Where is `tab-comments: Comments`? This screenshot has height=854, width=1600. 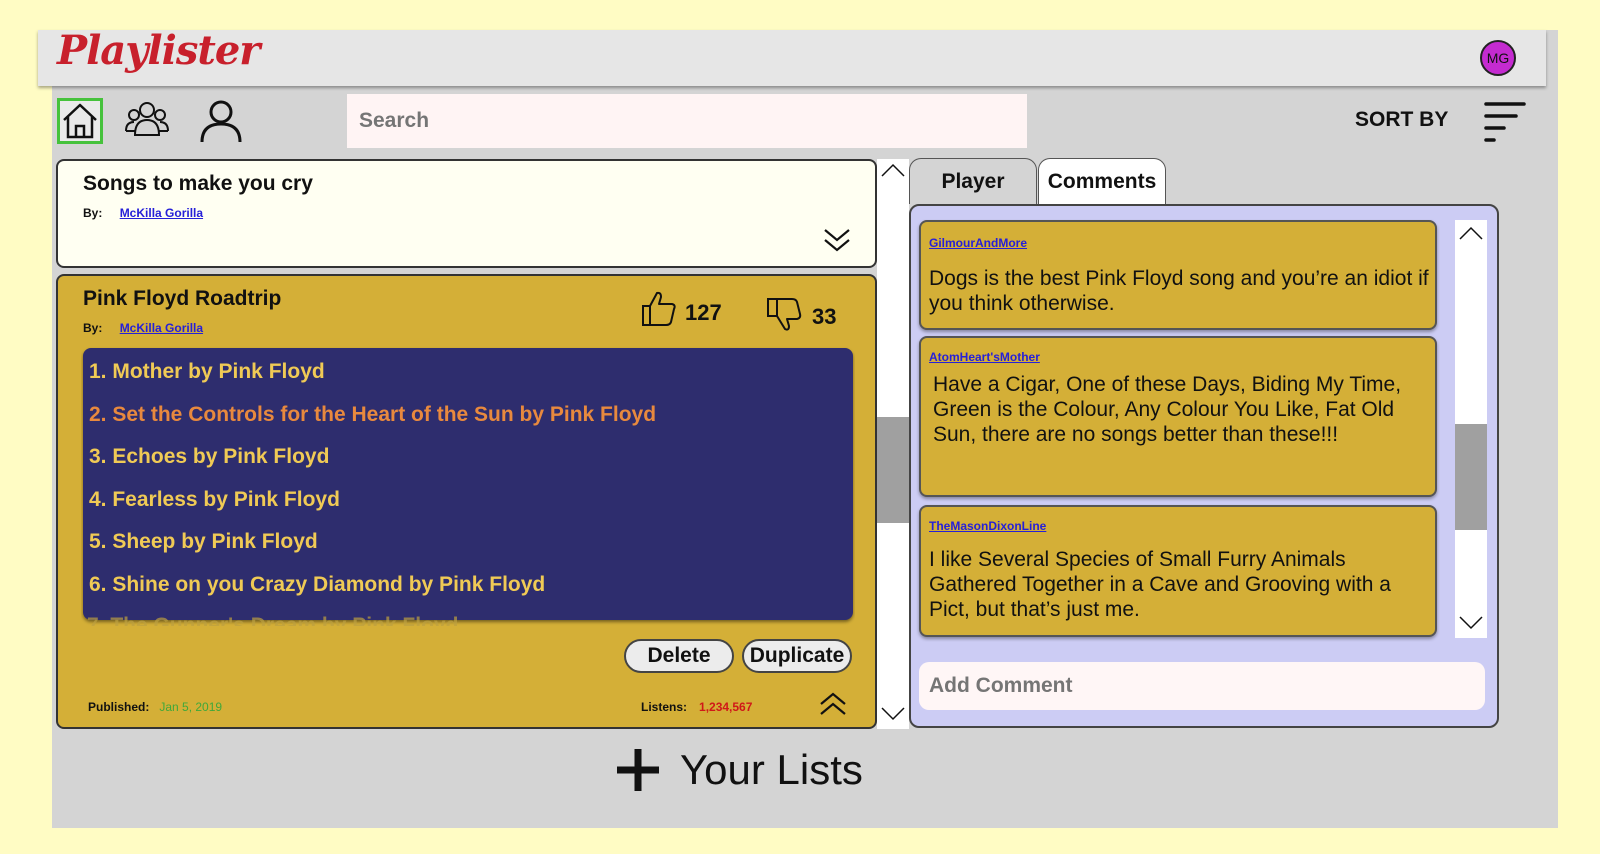 tab-comments: Comments is located at coordinates (1102, 181).